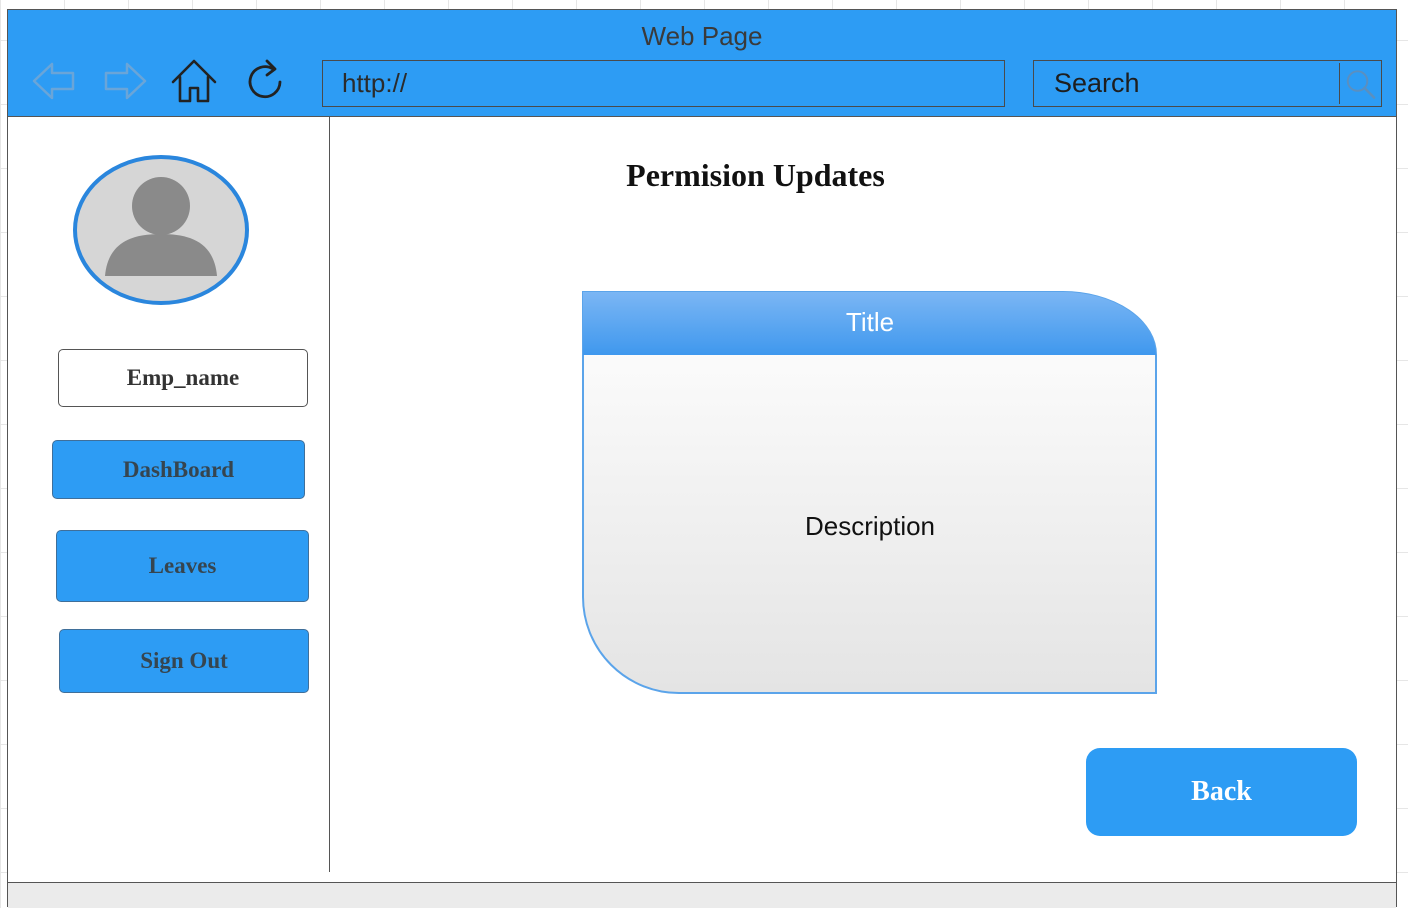  Describe the element at coordinates (1207, 83) in the screenshot. I see `search-field: Search` at that location.